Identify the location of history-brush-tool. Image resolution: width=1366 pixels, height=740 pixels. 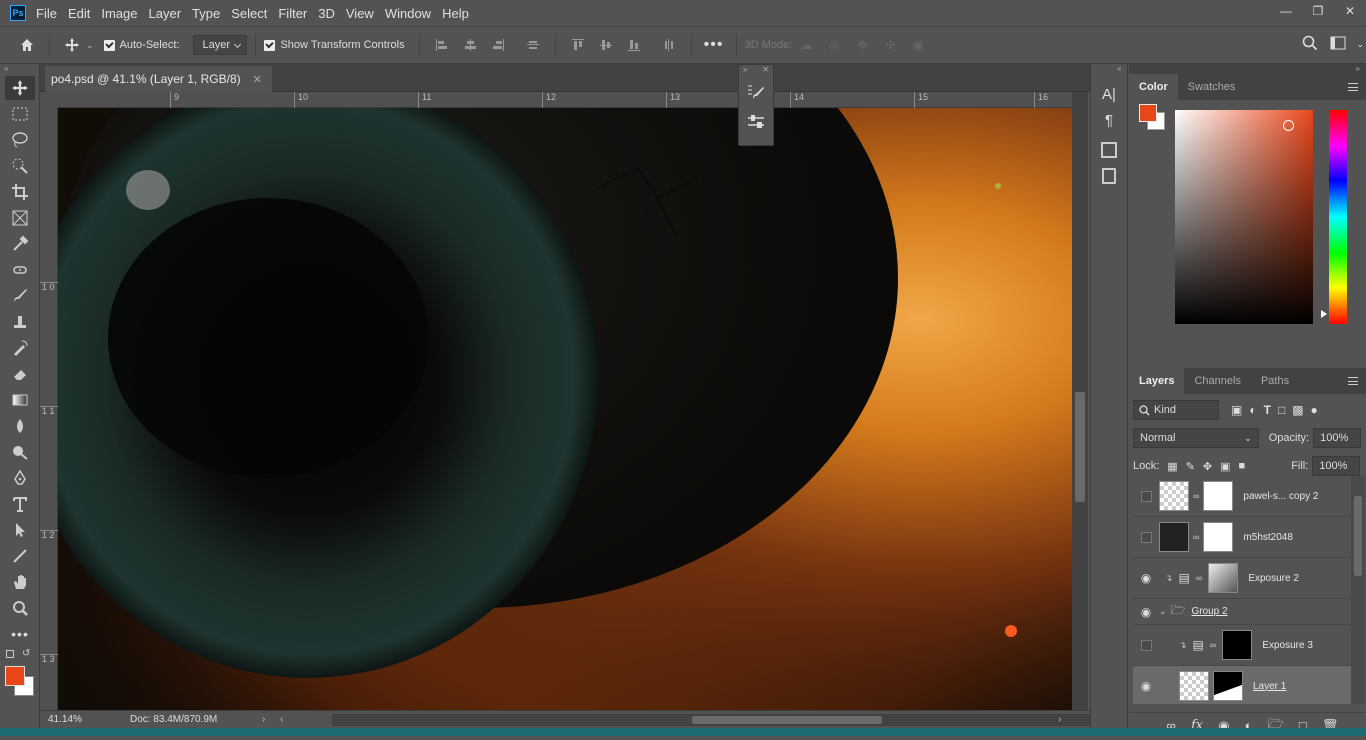
(20, 348).